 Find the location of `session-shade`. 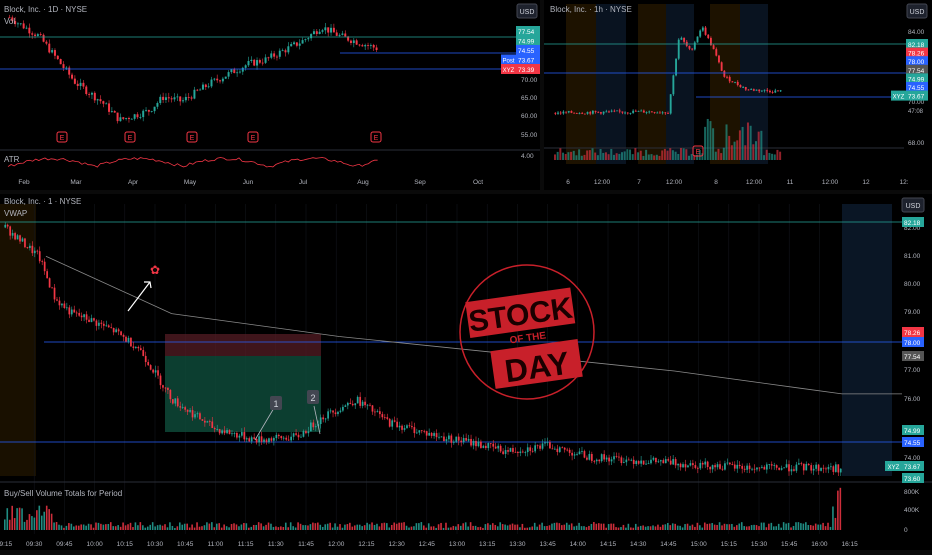

session-shade is located at coordinates (581, 84).